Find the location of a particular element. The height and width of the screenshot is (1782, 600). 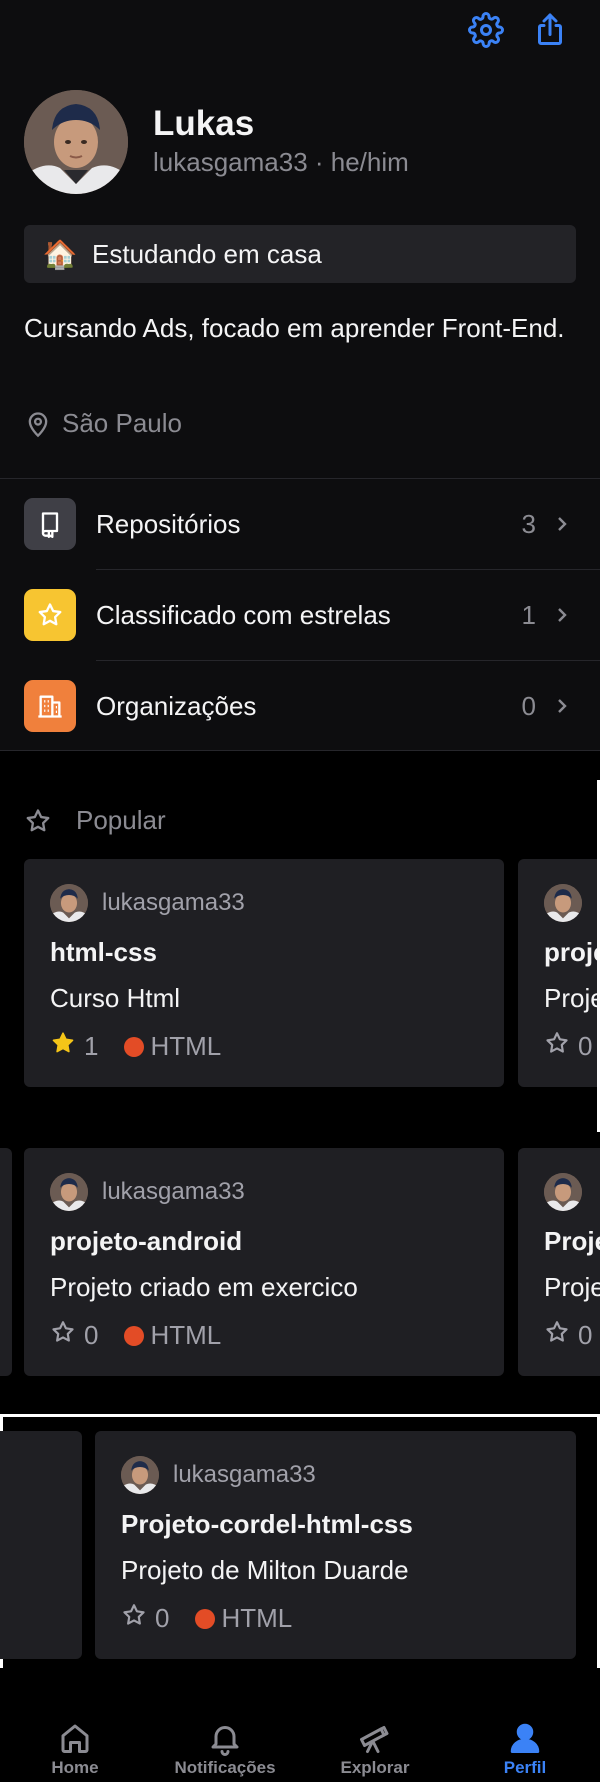

tab-bar: Home Notificações Explorar Perfil is located at coordinates (300, 1725).